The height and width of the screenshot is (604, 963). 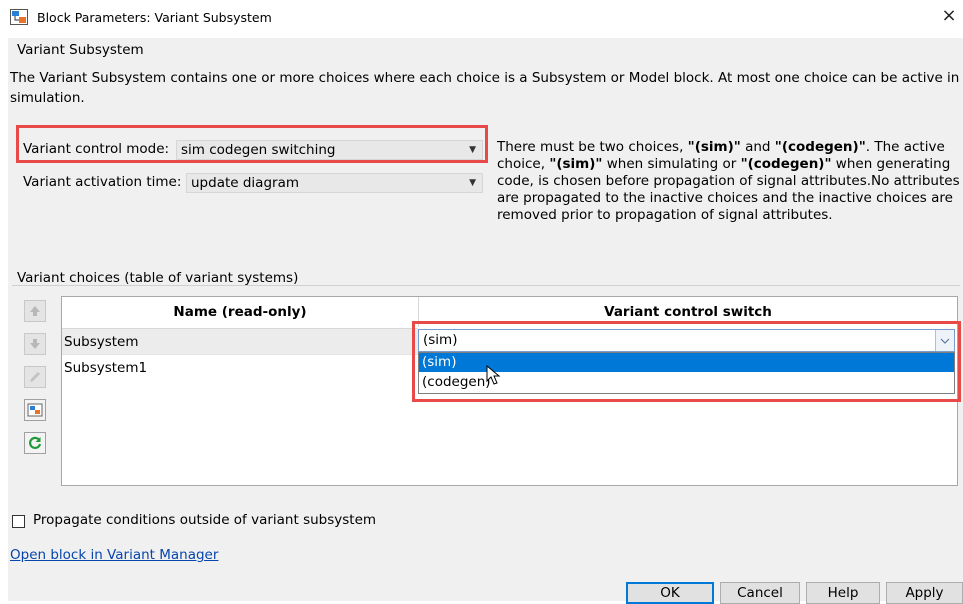 I want to click on highlight-box-control-mode, so click(x=252, y=144).